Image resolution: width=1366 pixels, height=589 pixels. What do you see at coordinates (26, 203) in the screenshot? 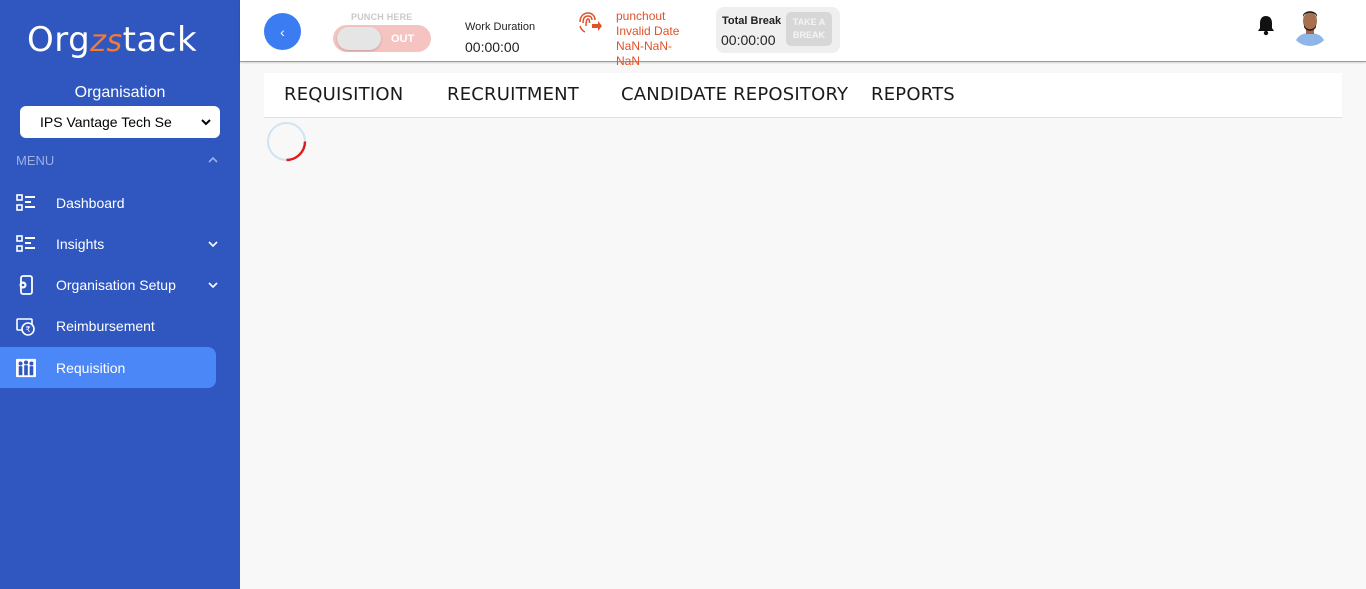
I see `dashboard-icon` at bounding box center [26, 203].